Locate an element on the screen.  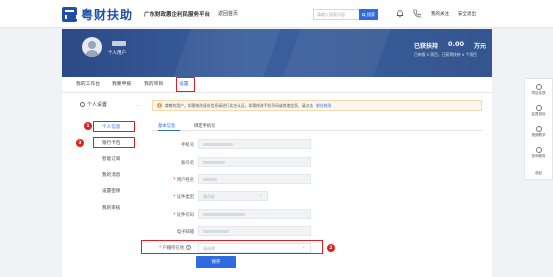
user-name-label: * 用户姓名 is located at coordinates (183, 180).